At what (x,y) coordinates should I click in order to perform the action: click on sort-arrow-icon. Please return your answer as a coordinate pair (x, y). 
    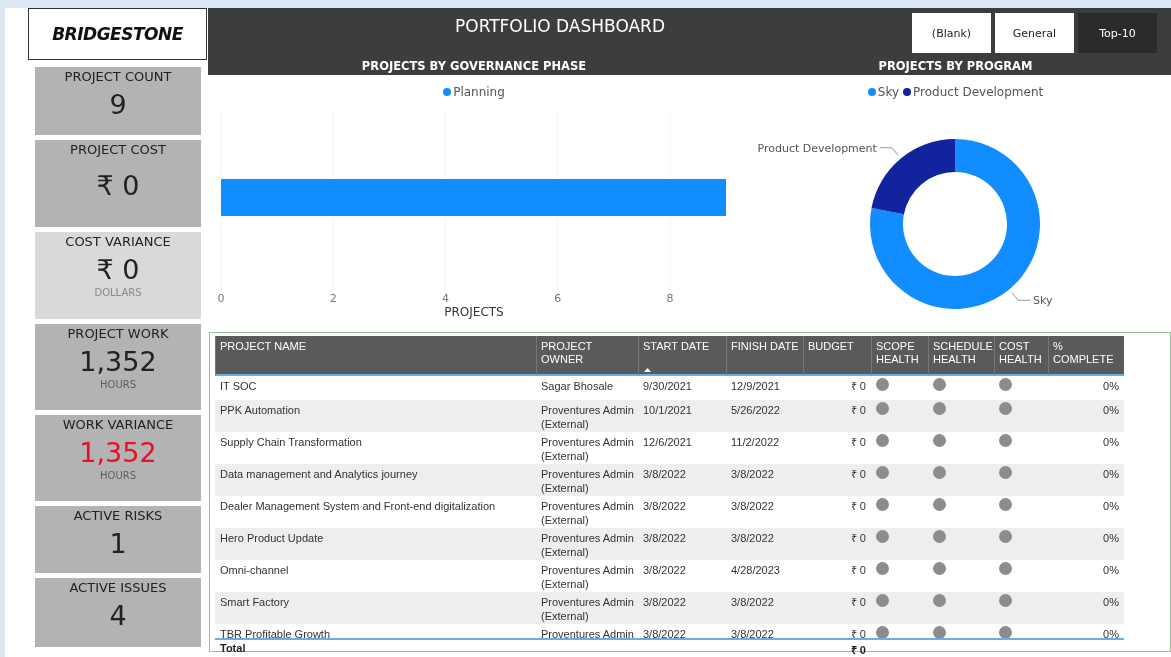
    Looking at the image, I should click on (647, 370).